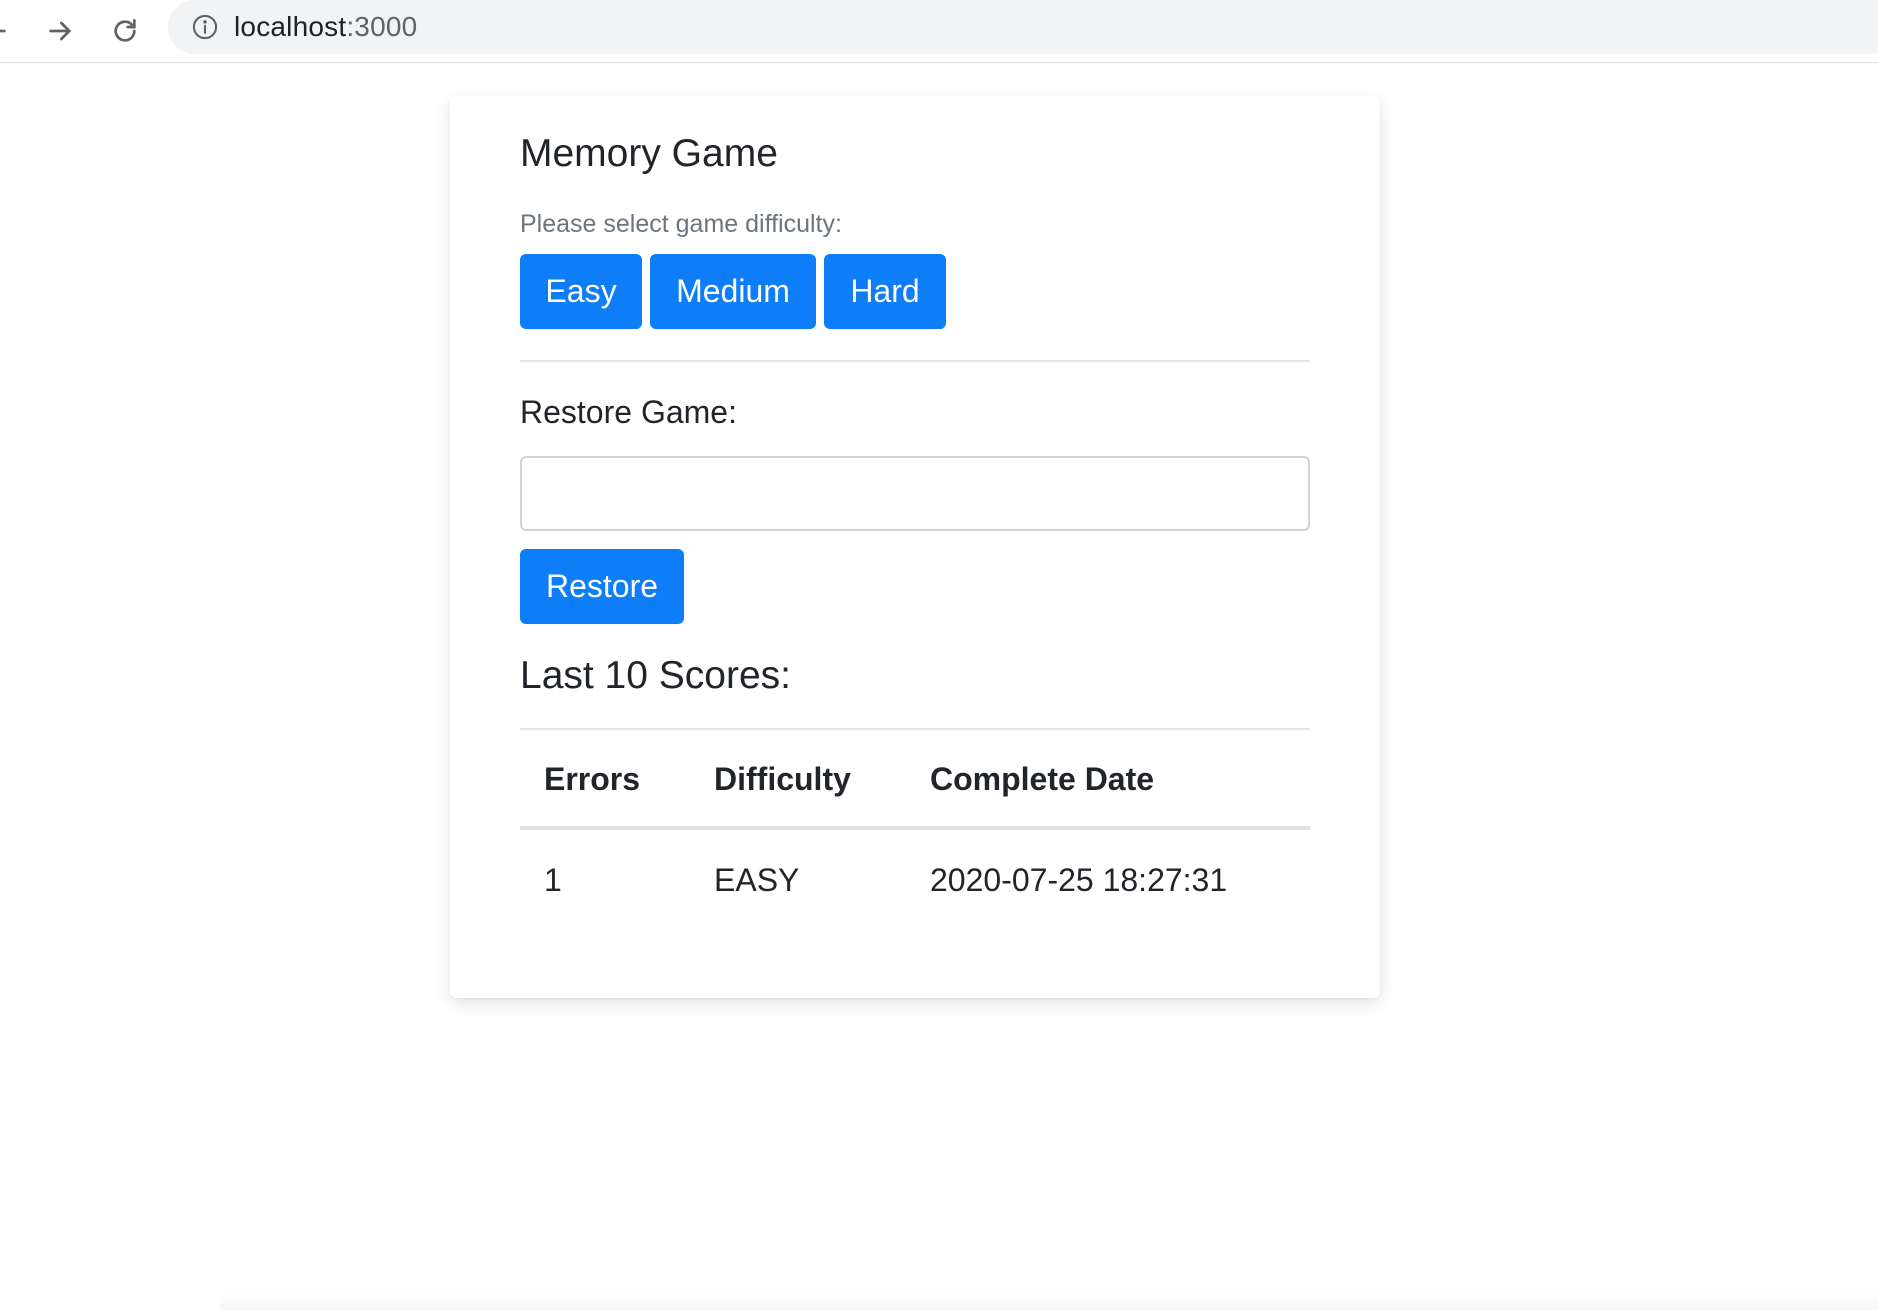 The width and height of the screenshot is (1878, 1310). What do you see at coordinates (10, 31) in the screenshot?
I see `back-button` at bounding box center [10, 31].